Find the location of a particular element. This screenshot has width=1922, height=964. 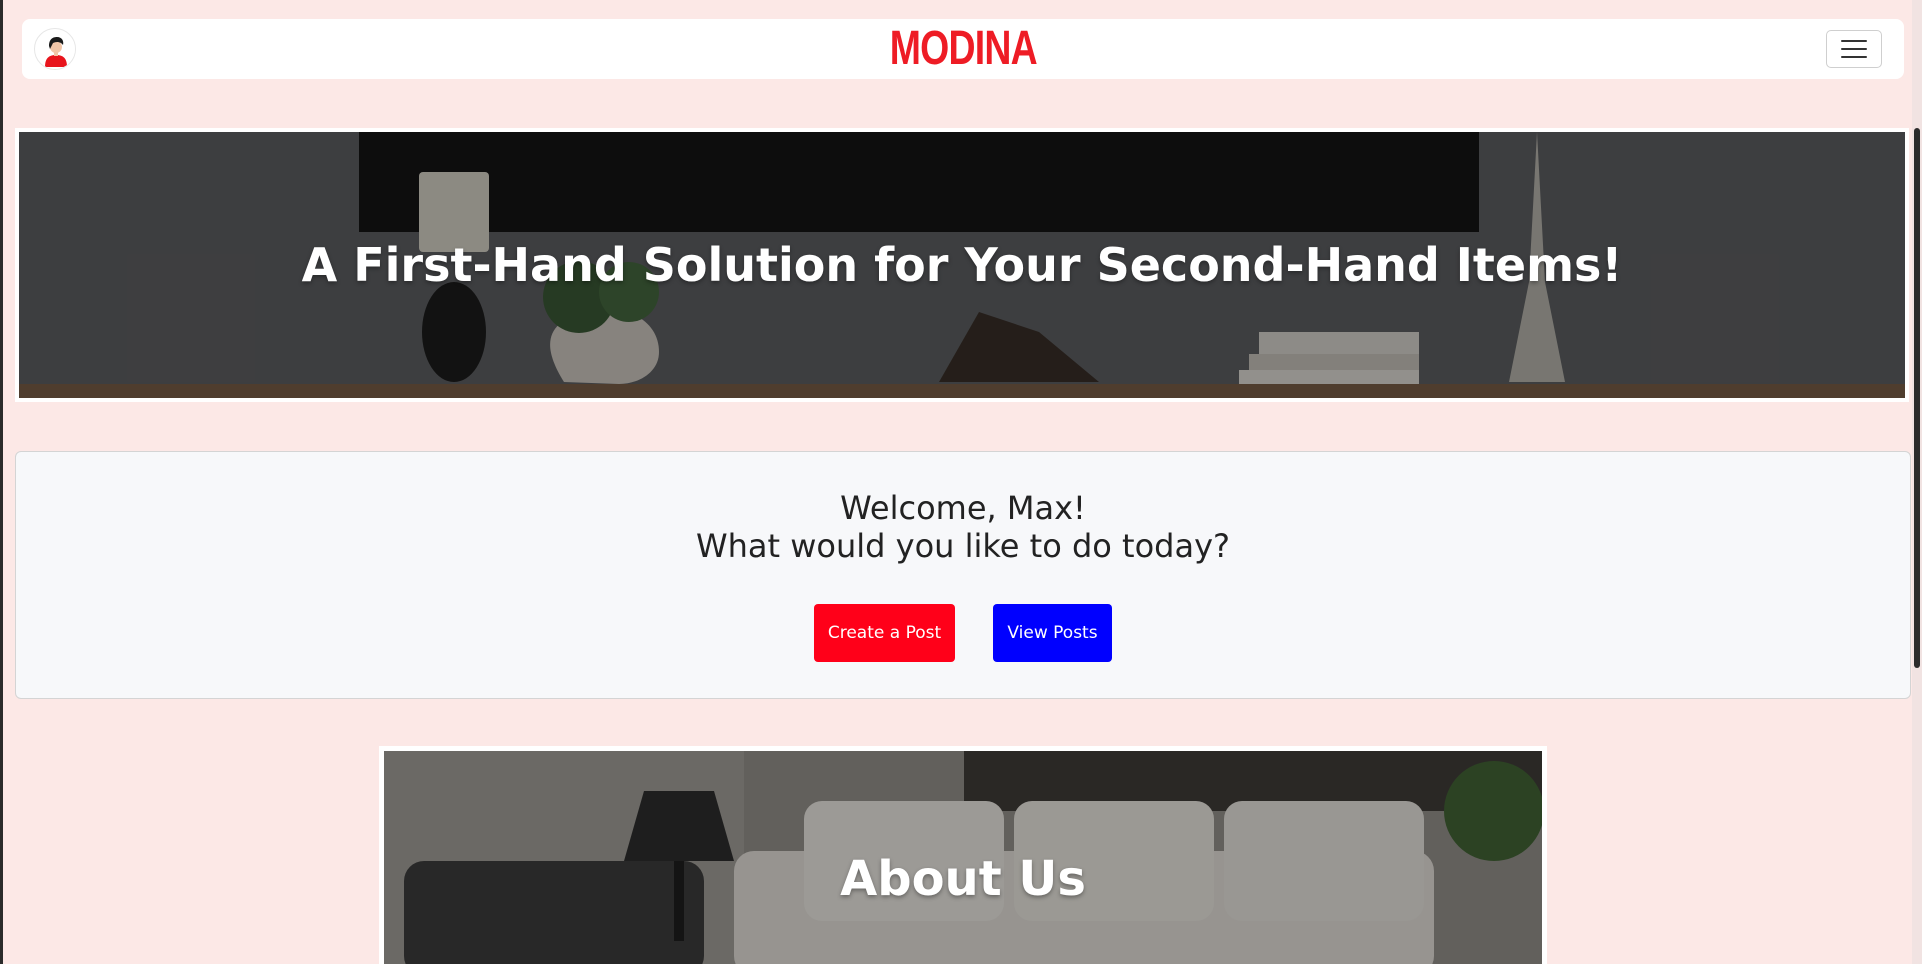

hamburger-menu-button is located at coordinates (1854, 49).